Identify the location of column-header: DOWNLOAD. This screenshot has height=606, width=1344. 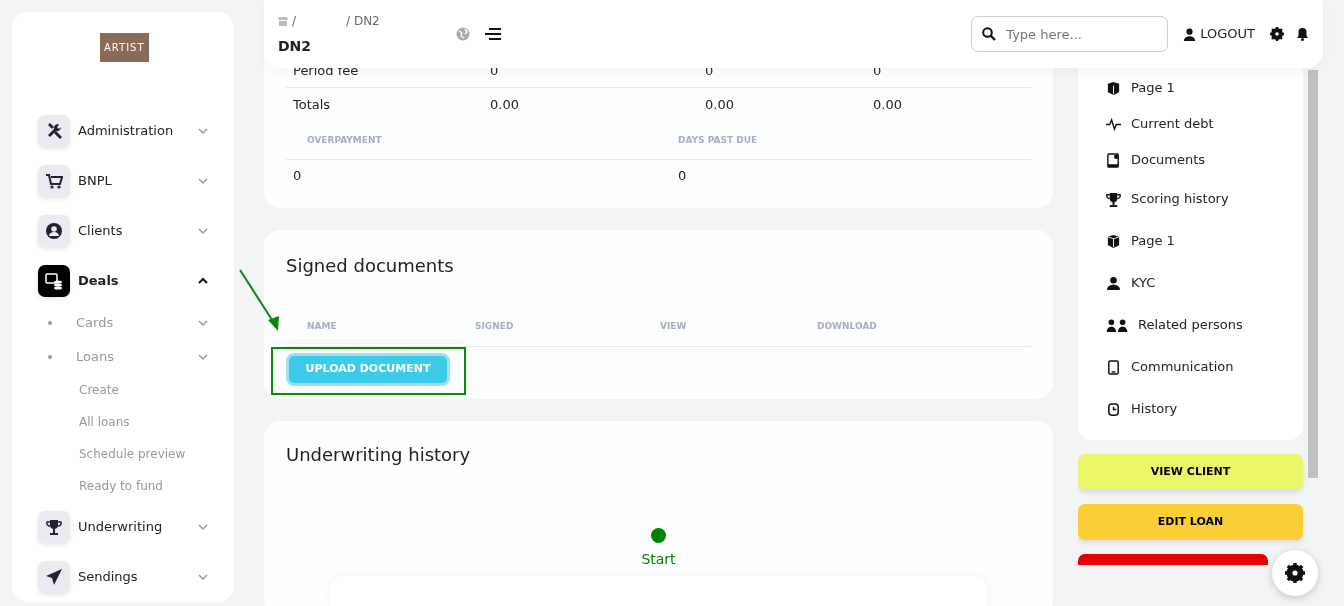
(847, 326).